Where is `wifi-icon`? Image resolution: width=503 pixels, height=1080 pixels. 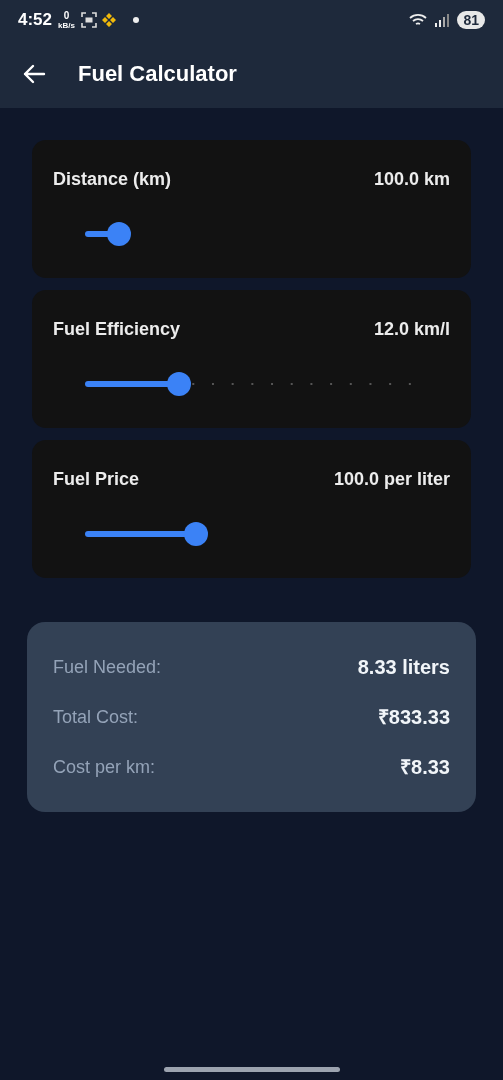 wifi-icon is located at coordinates (418, 20).